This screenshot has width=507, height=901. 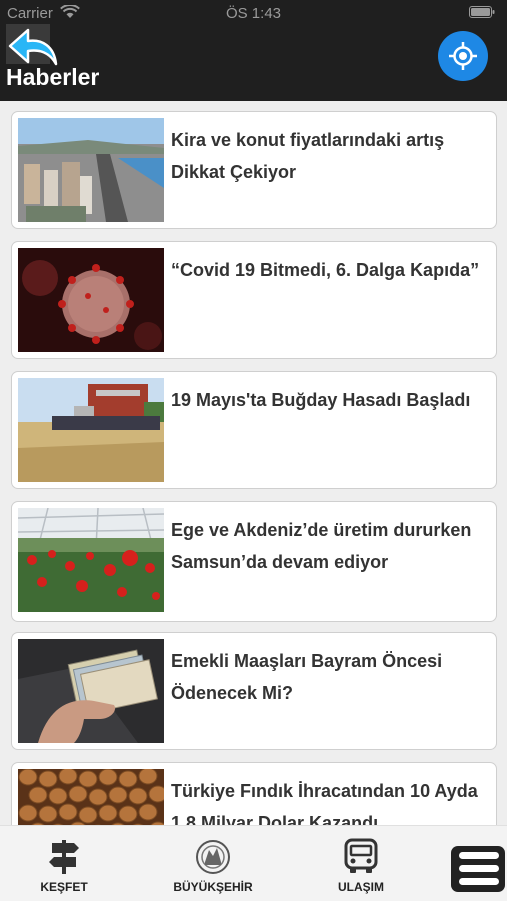 What do you see at coordinates (64, 857) in the screenshot?
I see `signpost-icon` at bounding box center [64, 857].